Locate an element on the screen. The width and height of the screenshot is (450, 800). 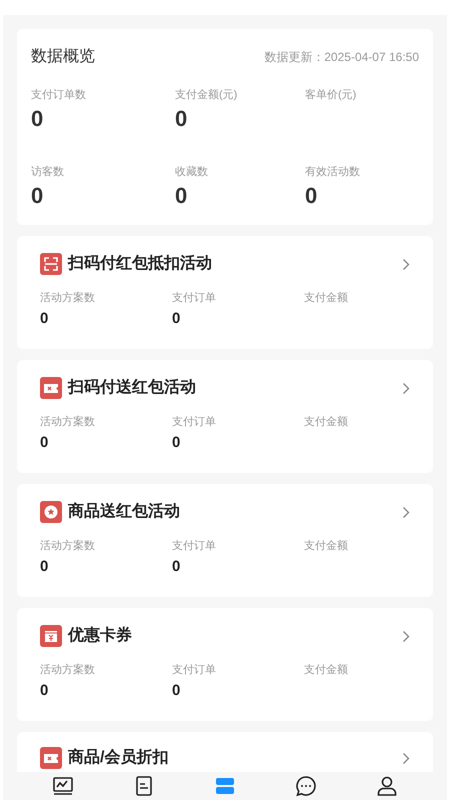
stat-label: 有效活动数 is located at coordinates (333, 172).